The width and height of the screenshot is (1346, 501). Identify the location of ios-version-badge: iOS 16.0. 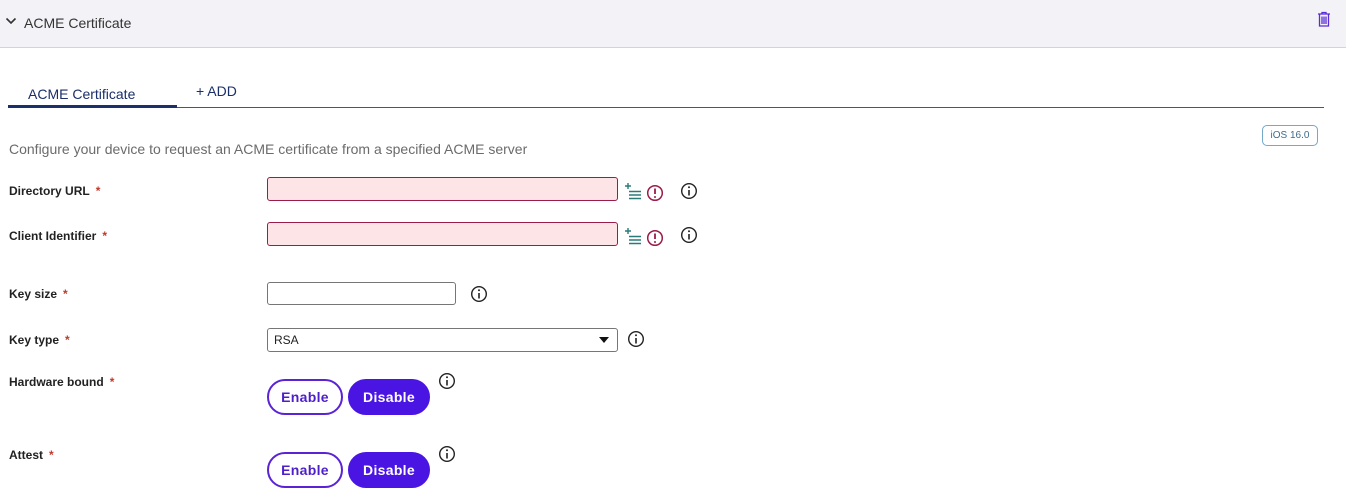
(1290, 135).